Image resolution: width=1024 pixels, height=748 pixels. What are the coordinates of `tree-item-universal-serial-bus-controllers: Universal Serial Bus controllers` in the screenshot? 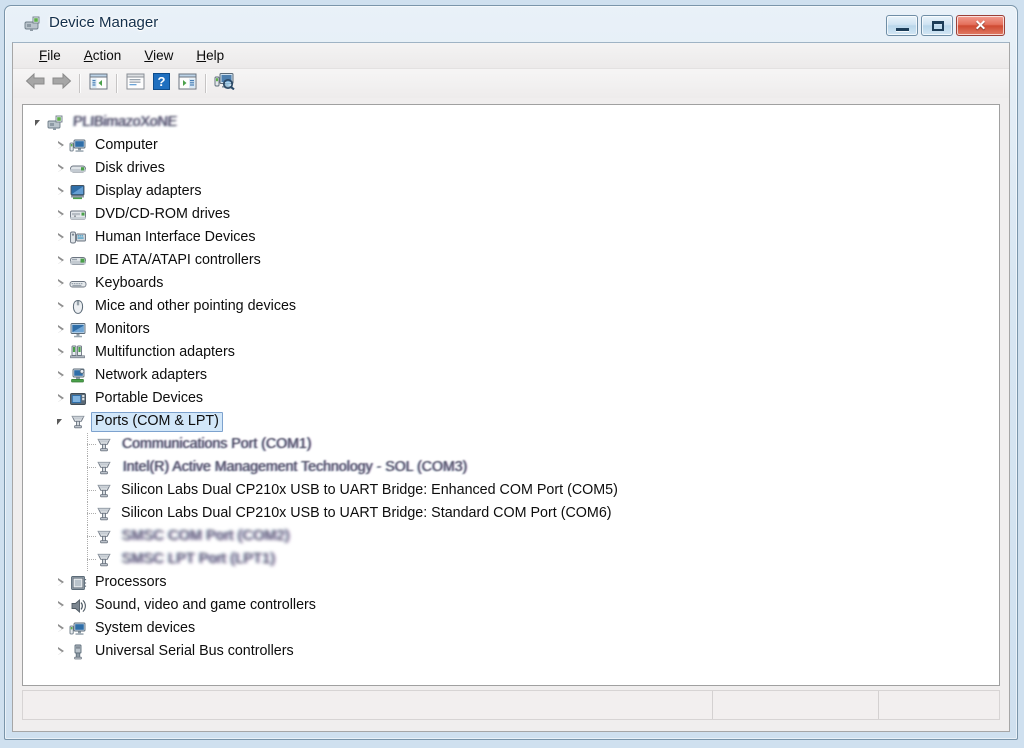 It's located at (511, 651).